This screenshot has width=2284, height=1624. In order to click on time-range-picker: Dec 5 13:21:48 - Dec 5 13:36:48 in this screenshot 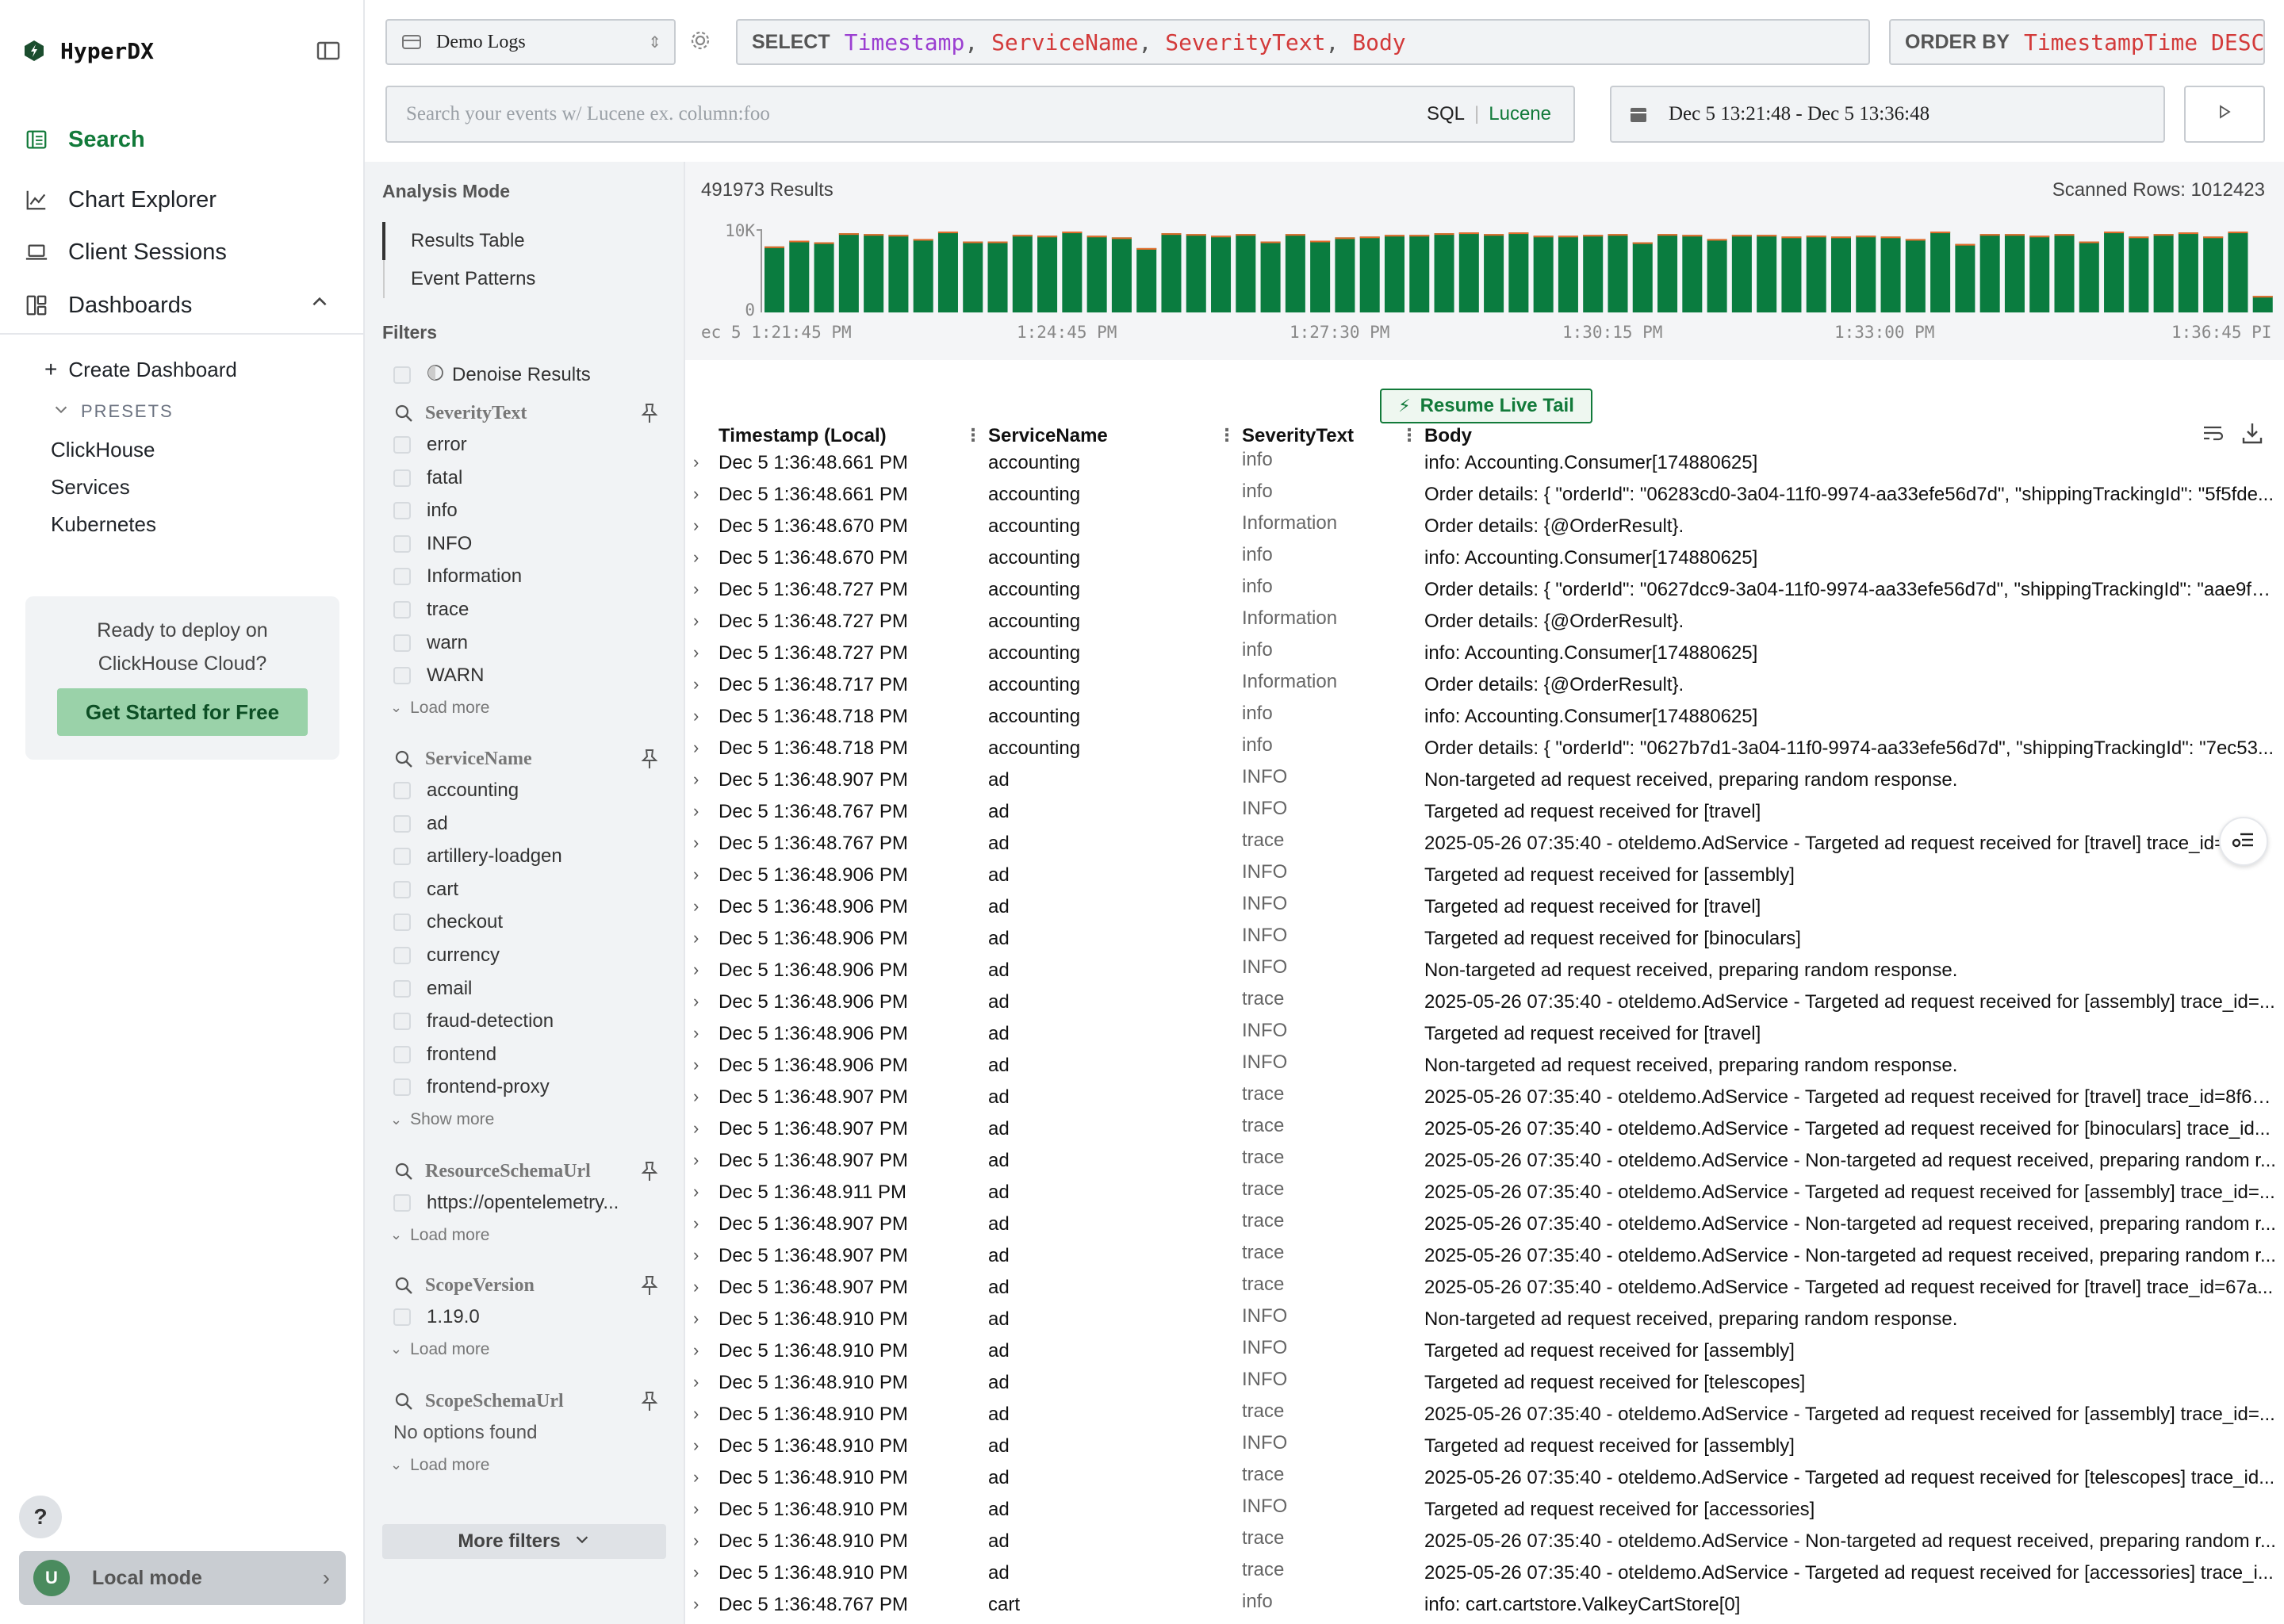, I will do `click(1887, 114)`.